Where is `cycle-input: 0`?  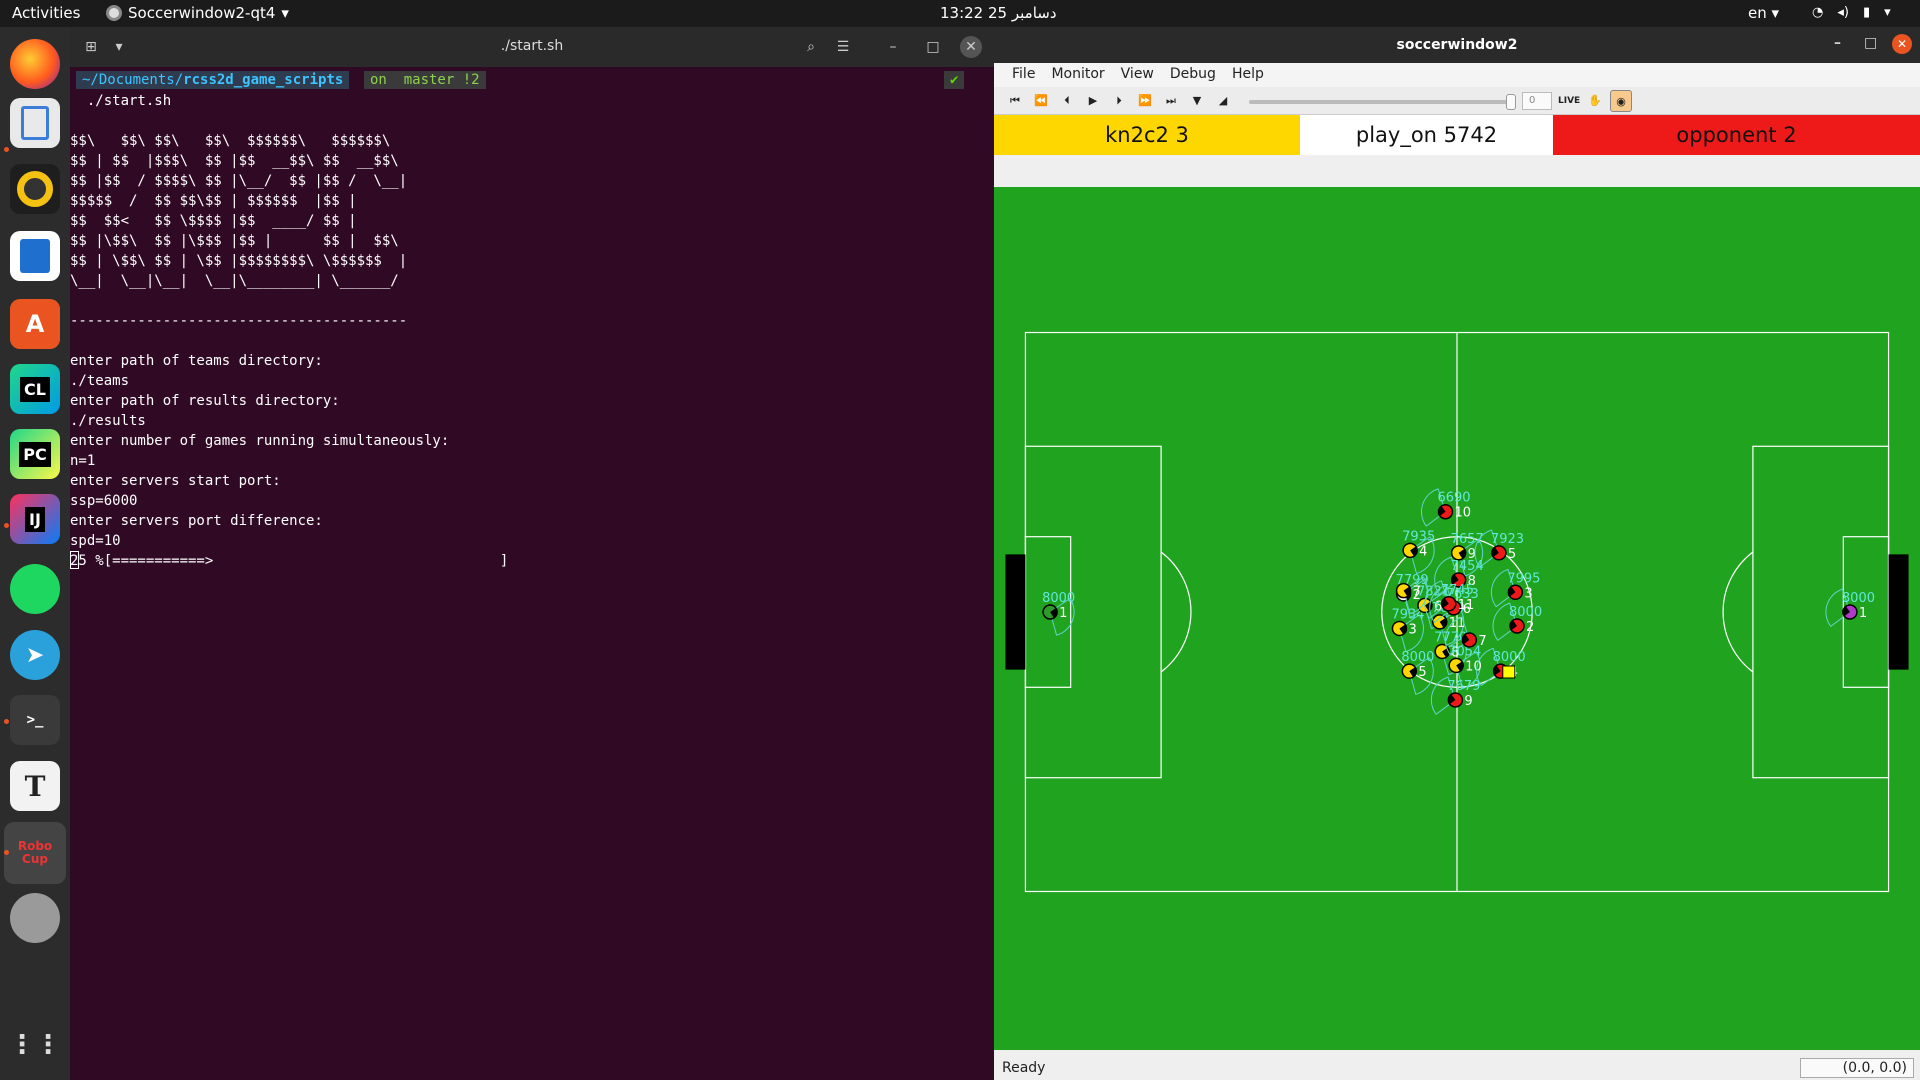 cycle-input: 0 is located at coordinates (1537, 101).